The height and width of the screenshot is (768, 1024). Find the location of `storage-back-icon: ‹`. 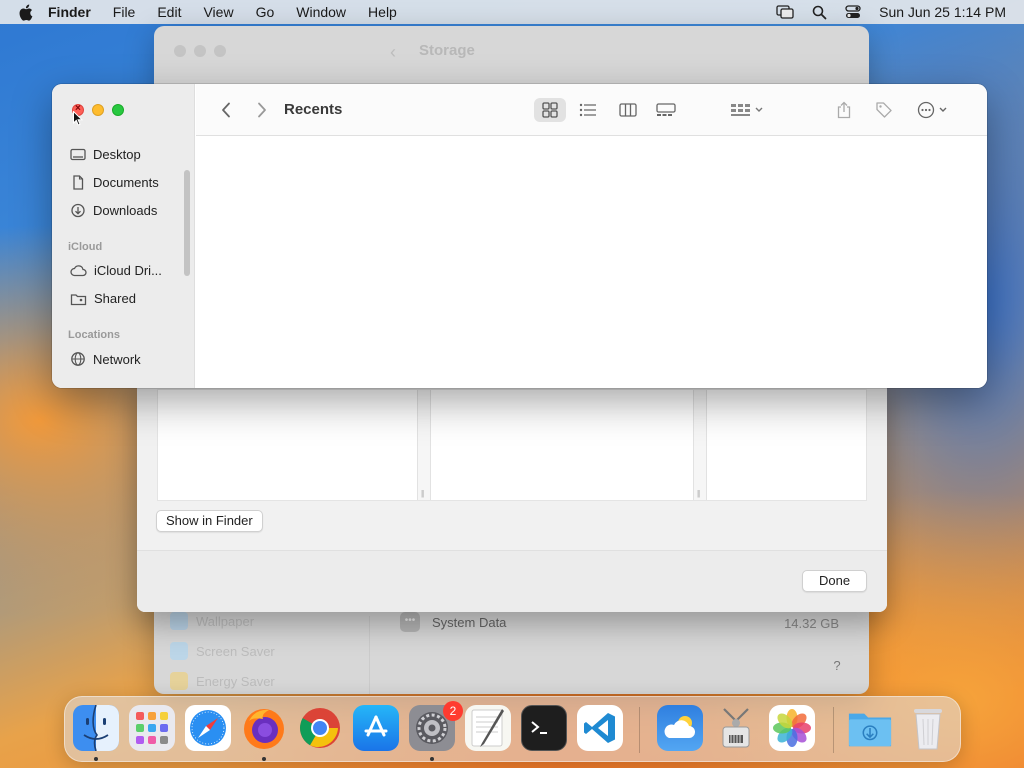

storage-back-icon: ‹ is located at coordinates (393, 52).